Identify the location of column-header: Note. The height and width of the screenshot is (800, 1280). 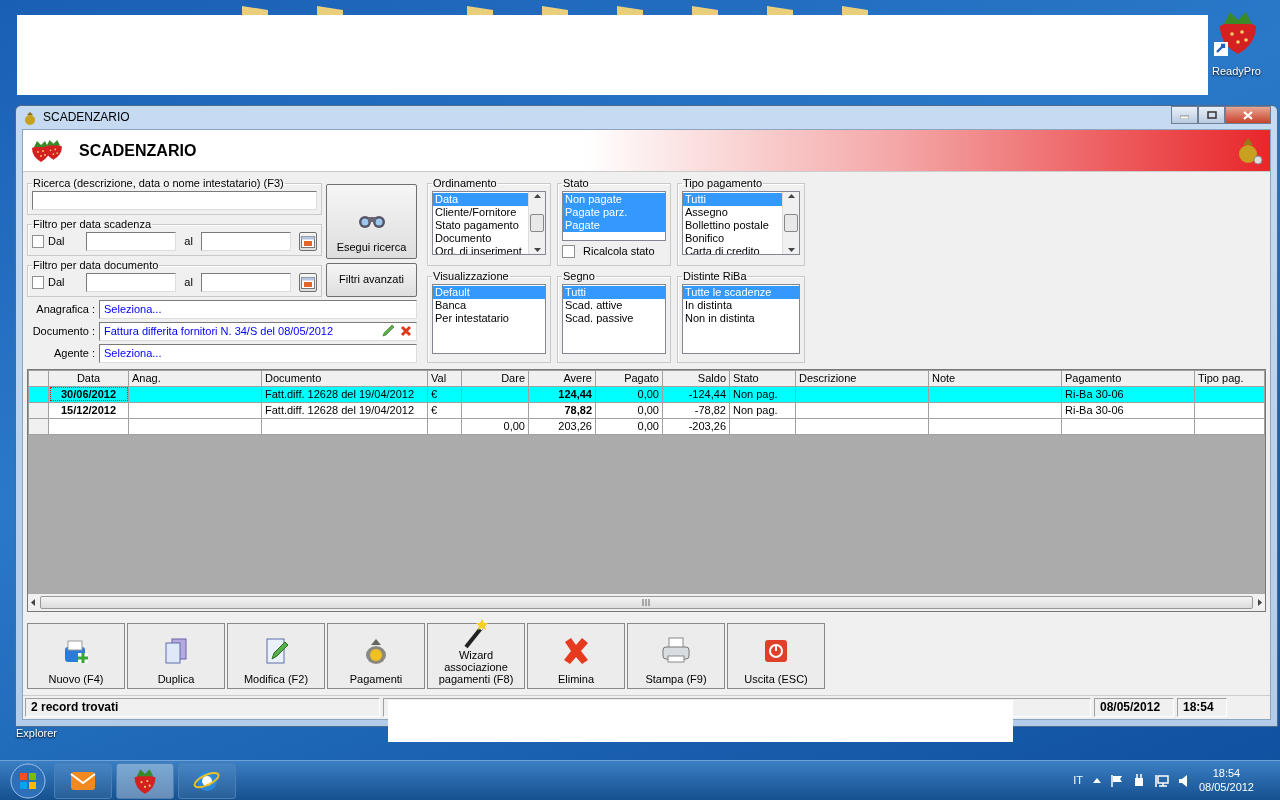
(995, 378).